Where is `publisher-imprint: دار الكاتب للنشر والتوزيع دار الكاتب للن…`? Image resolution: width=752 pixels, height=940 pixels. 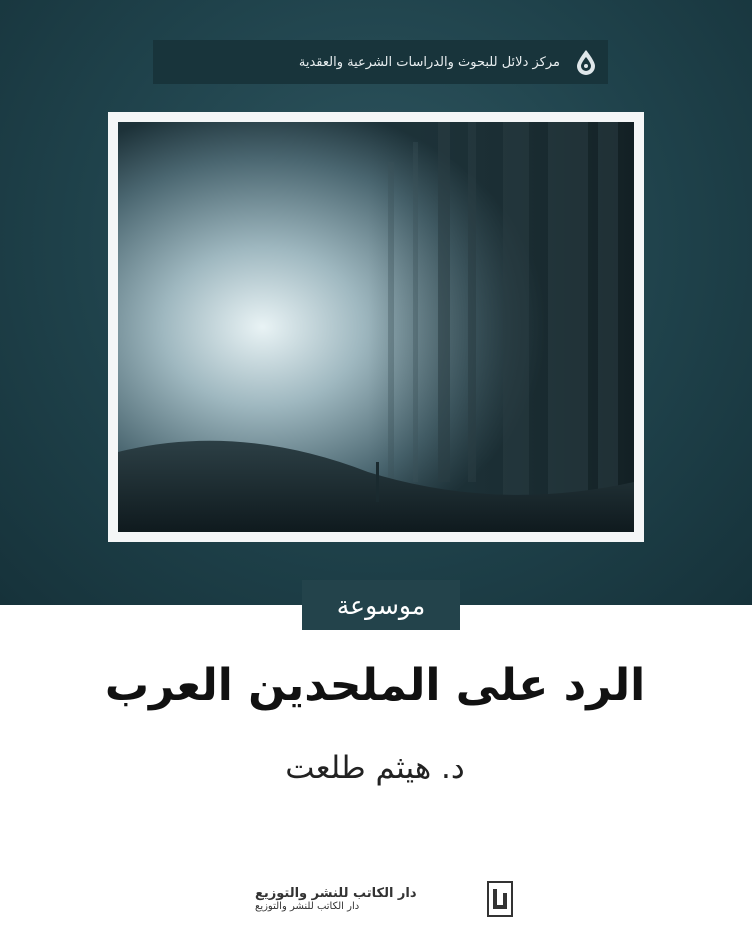
publisher-imprint: دار الكاتب للنشر والتوزيع دار الكاتب للن… is located at coordinates (384, 899).